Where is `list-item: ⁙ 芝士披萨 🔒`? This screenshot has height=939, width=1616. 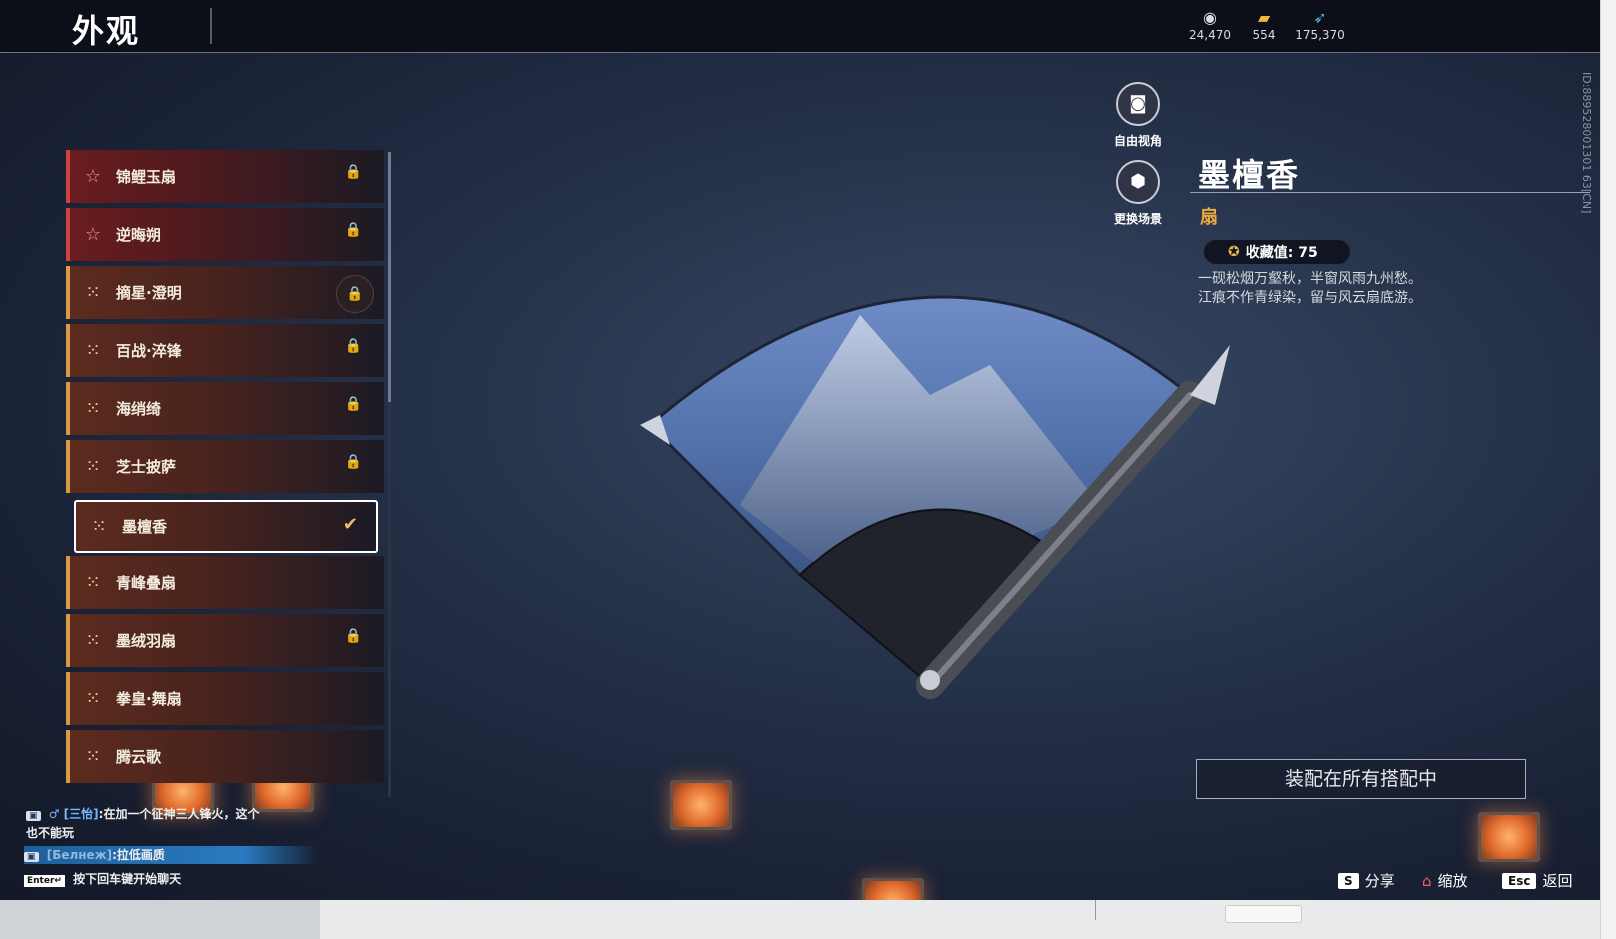
list-item: ⁙ 芝士披萨 🔒 is located at coordinates (225, 466).